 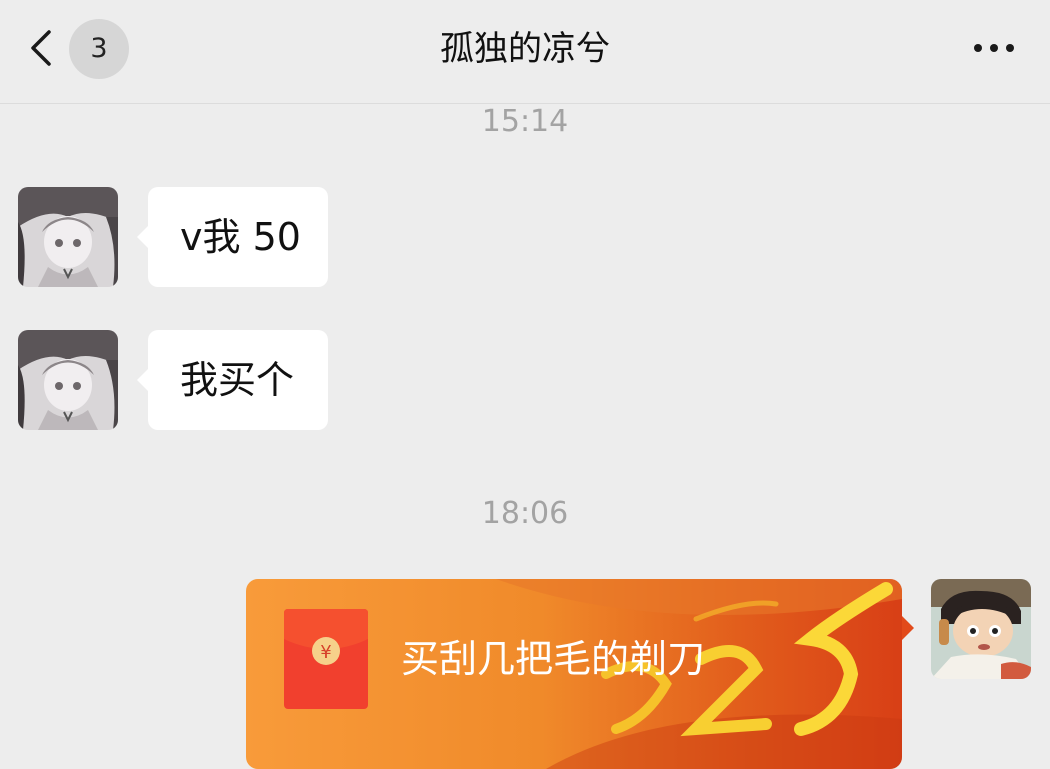 What do you see at coordinates (525, 49) in the screenshot?
I see `chat-title: 孤独的凉兮` at bounding box center [525, 49].